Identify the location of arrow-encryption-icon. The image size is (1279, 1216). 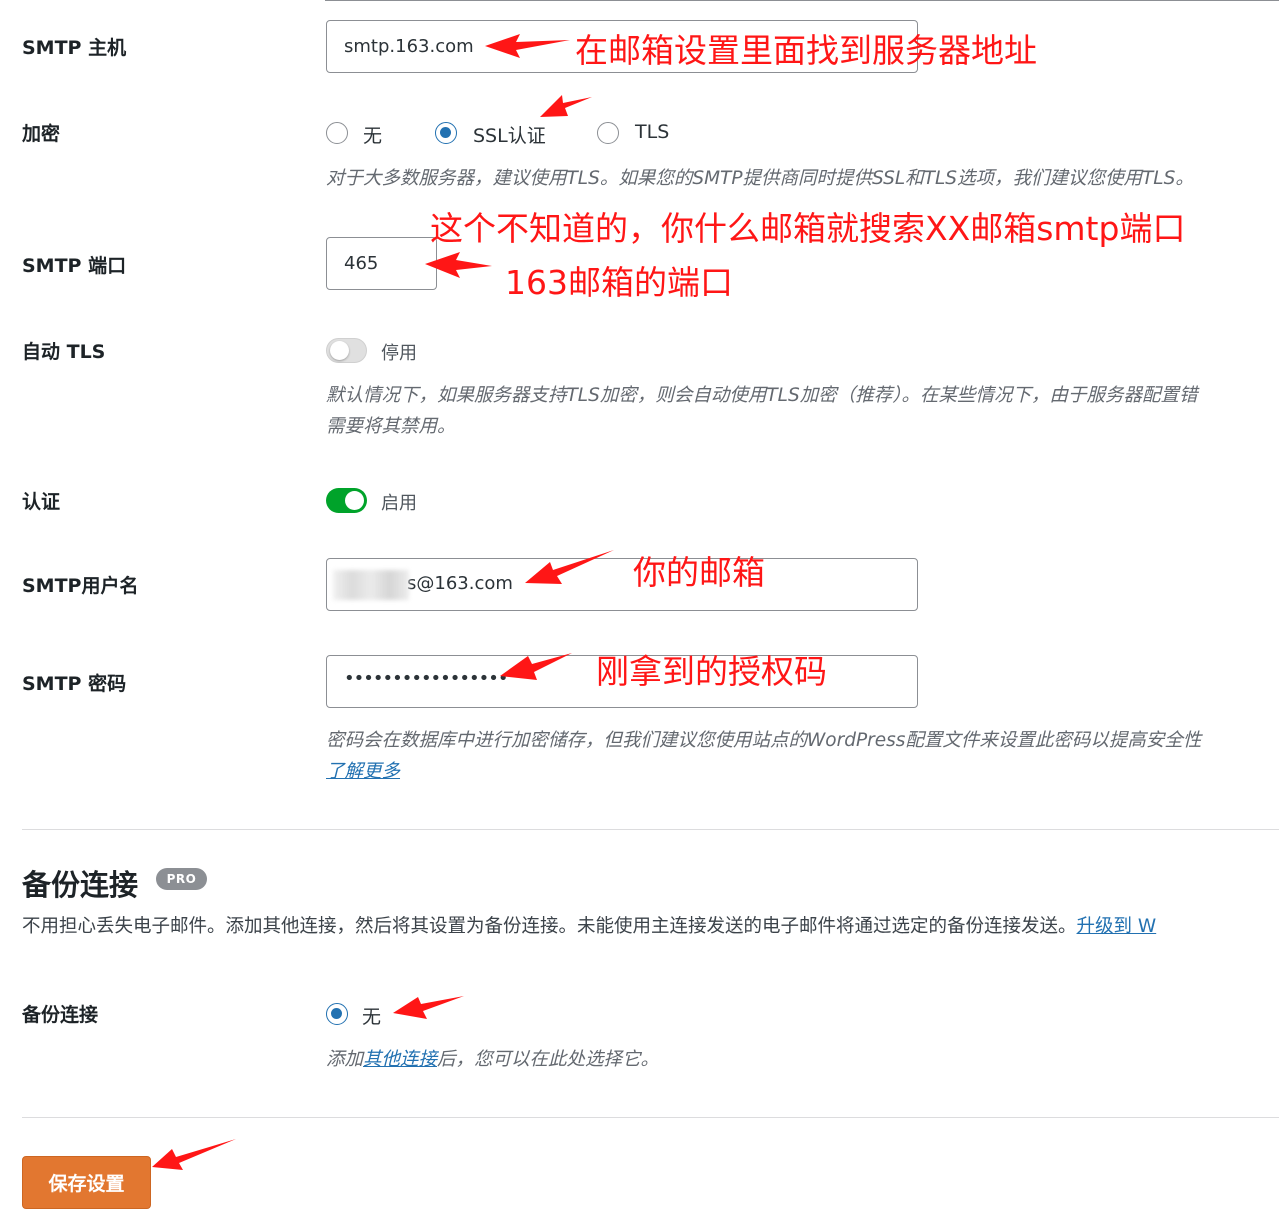
(566, 106).